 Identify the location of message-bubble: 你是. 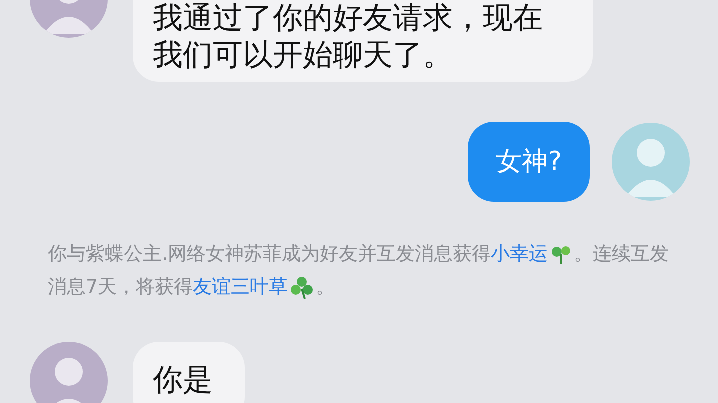
(189, 372).